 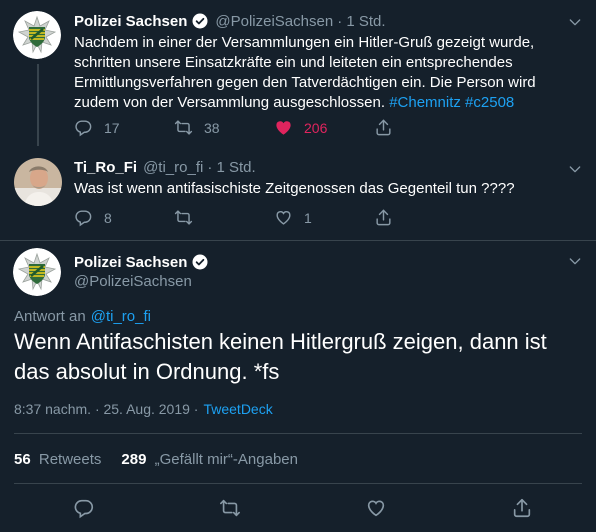 What do you see at coordinates (209, 459) in the screenshot?
I see `likes-stat: 289 „Gefällt mir“-Angaben` at bounding box center [209, 459].